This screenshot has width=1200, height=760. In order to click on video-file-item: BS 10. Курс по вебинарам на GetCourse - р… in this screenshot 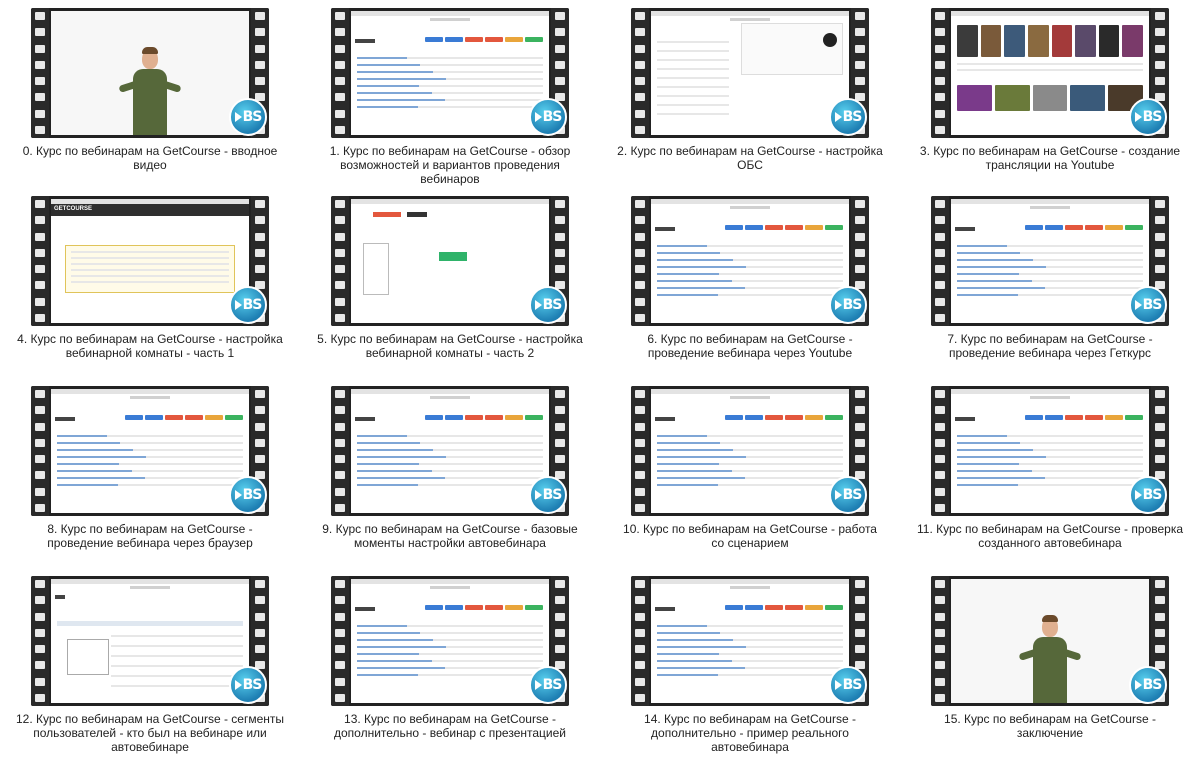, I will do `click(750, 473)`.